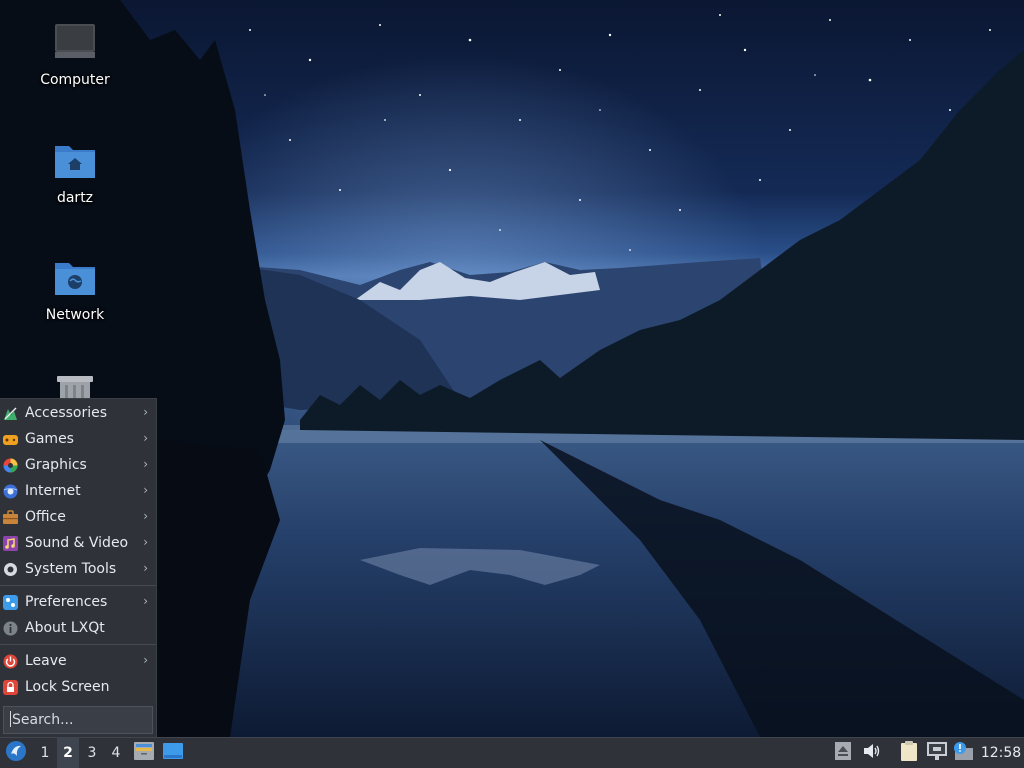  What do you see at coordinates (75, 160) in the screenshot?
I see `home-folder-icon` at bounding box center [75, 160].